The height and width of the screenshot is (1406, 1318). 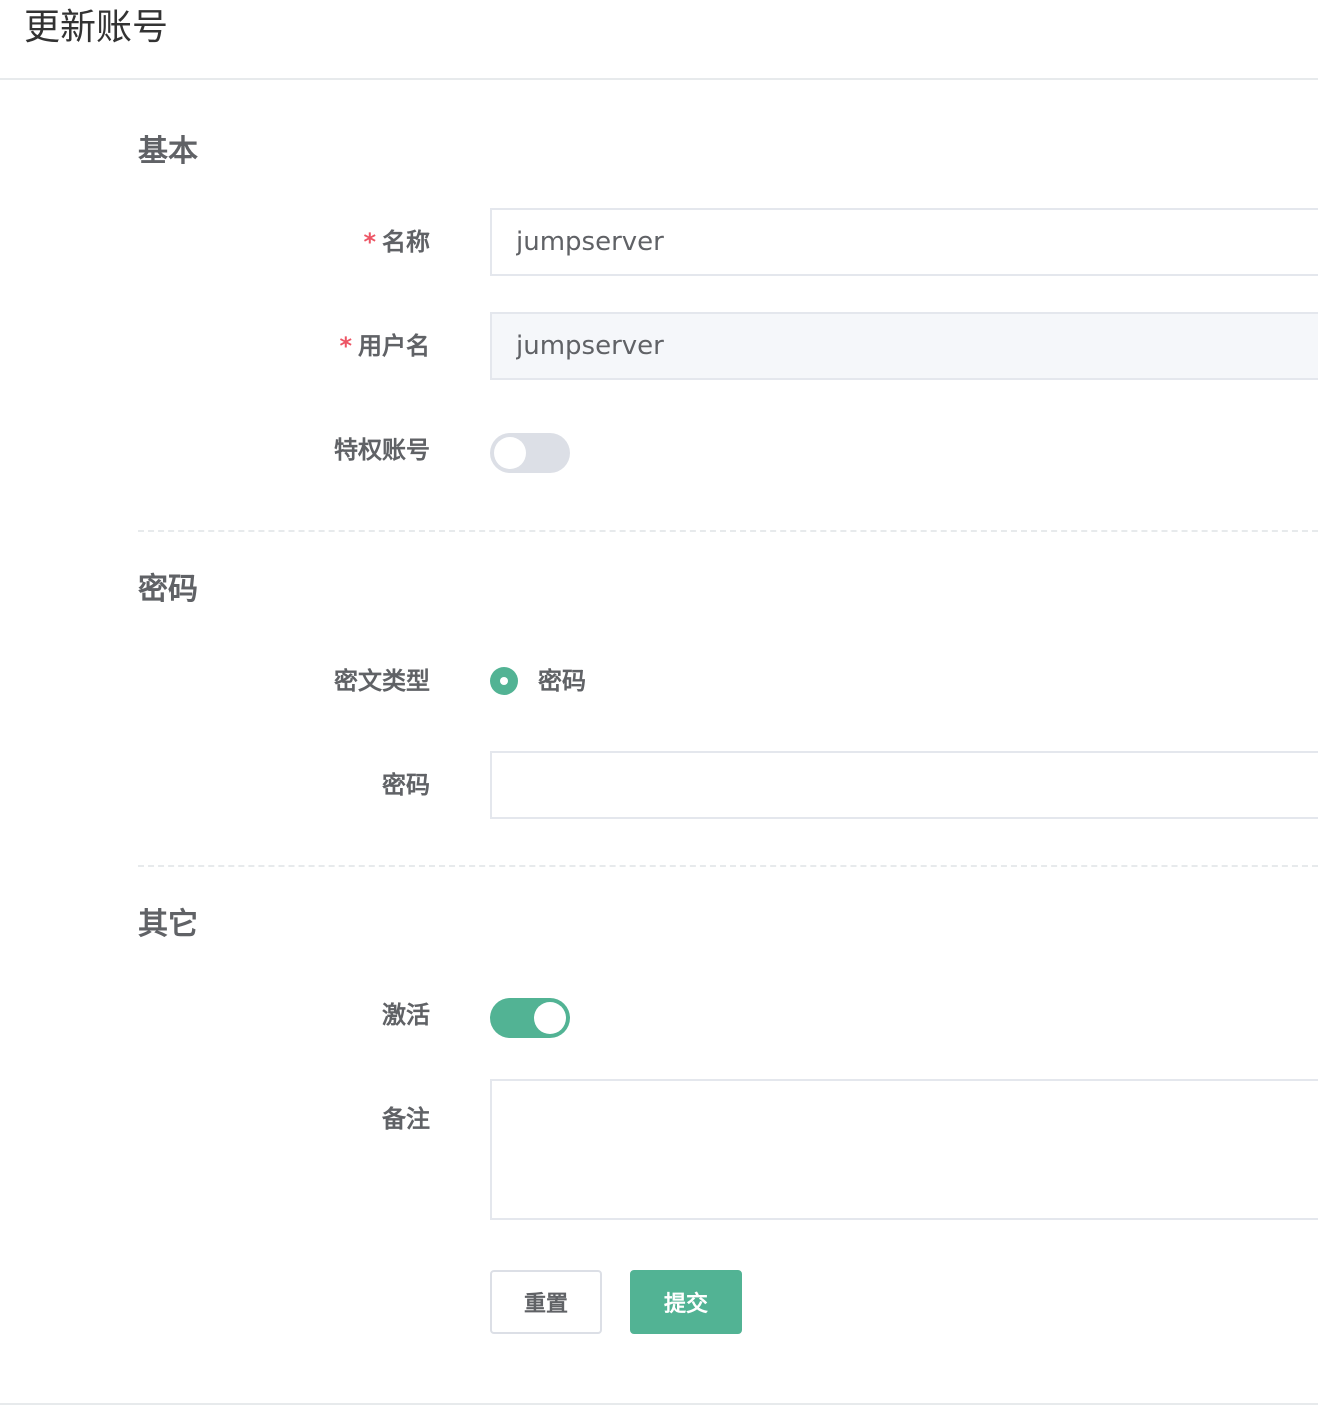 I want to click on active-switch, so click(x=530, y=1018).